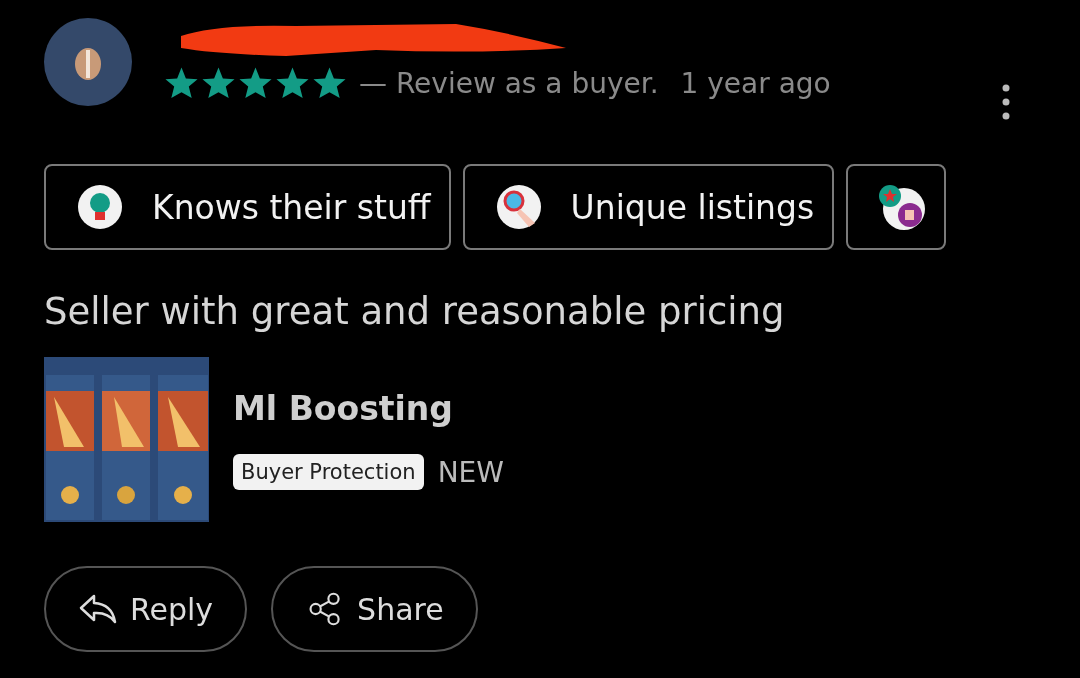 The height and width of the screenshot is (678, 1080). What do you see at coordinates (415, 311) in the screenshot?
I see `review-text: Seller with great and reasonable pricing` at bounding box center [415, 311].